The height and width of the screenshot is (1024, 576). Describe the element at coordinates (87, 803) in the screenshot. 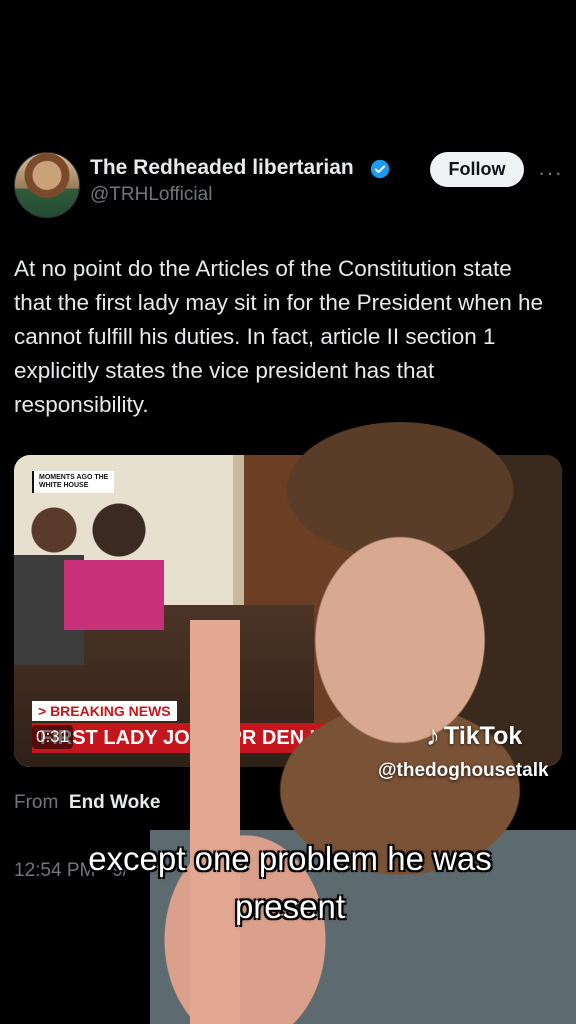

I see `source-line: From End Woke` at that location.